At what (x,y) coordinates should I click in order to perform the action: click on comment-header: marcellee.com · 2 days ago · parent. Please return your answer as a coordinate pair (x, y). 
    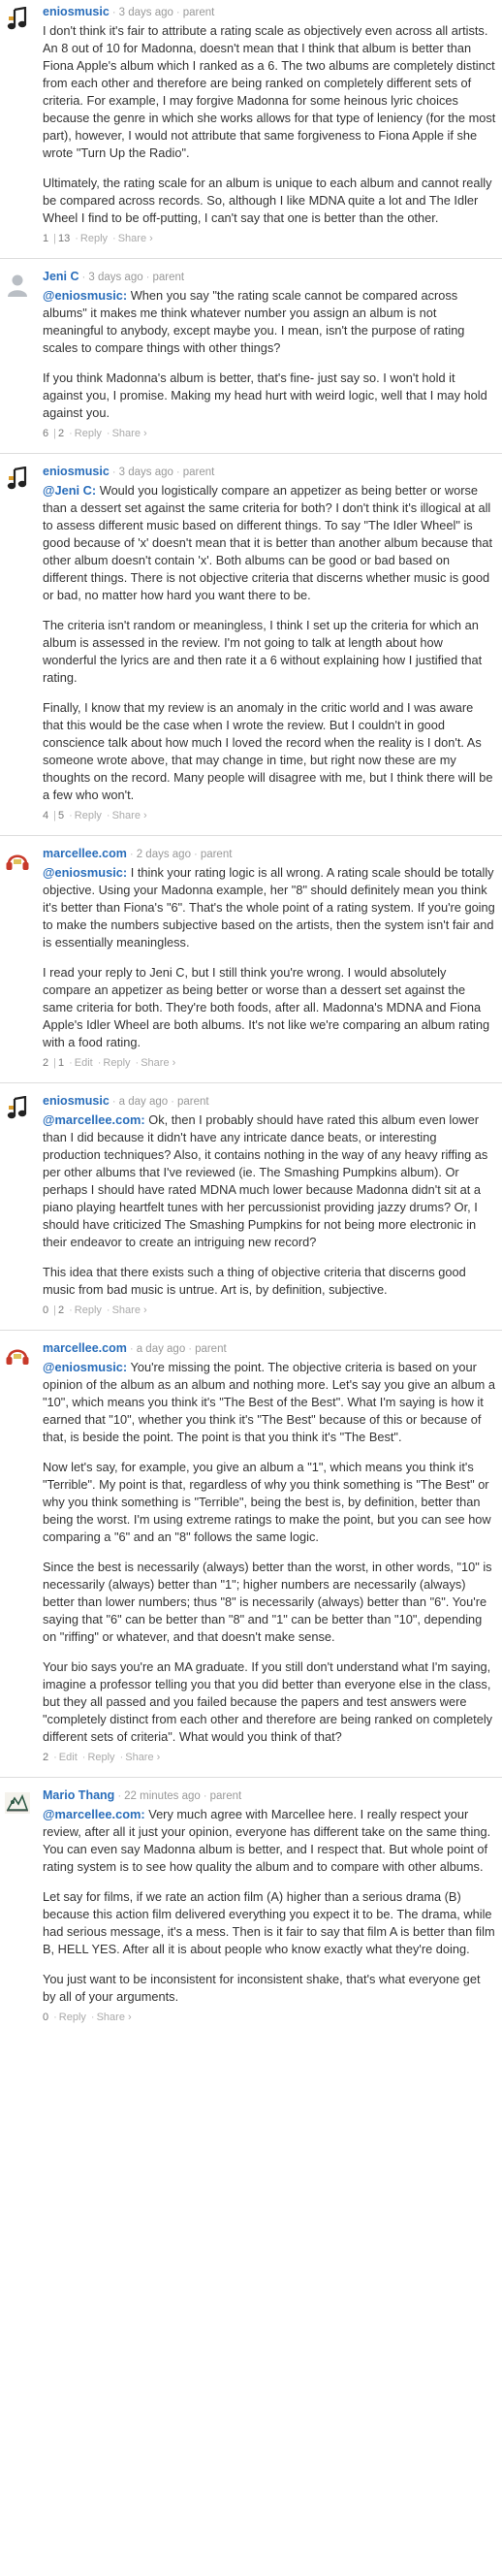
    Looking at the image, I should click on (269, 854).